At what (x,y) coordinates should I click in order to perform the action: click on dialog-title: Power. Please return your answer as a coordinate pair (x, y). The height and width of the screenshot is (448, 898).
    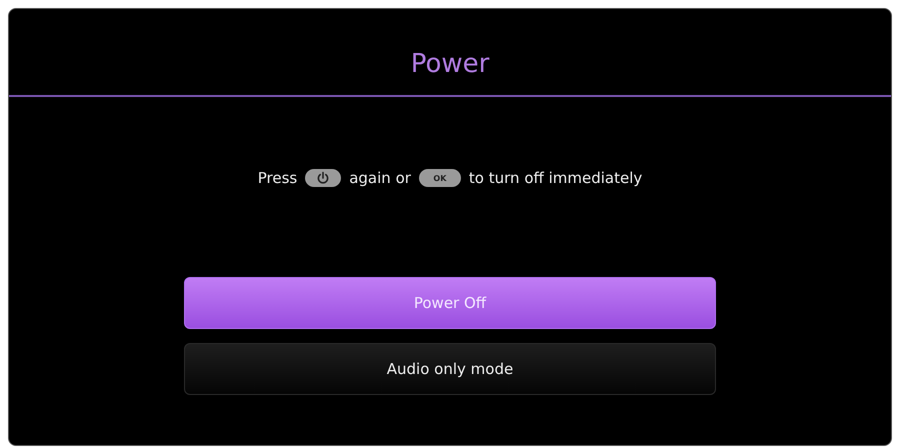
    Looking at the image, I should click on (450, 65).